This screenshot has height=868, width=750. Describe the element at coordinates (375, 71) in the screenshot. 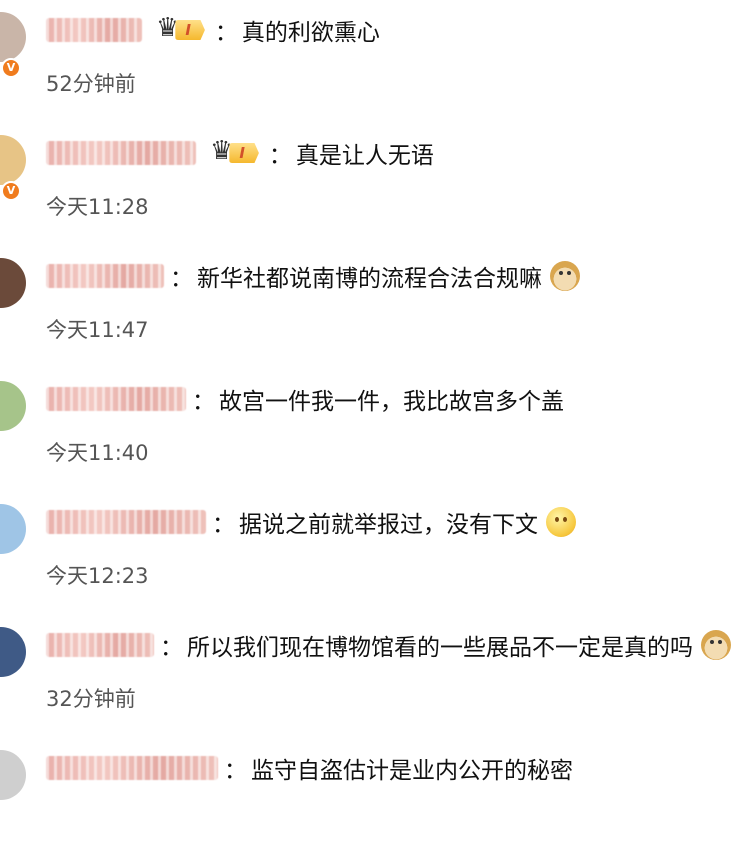

I see `comment-item: V ♛ I ： 真的利欲熏心 52分钟前` at that location.